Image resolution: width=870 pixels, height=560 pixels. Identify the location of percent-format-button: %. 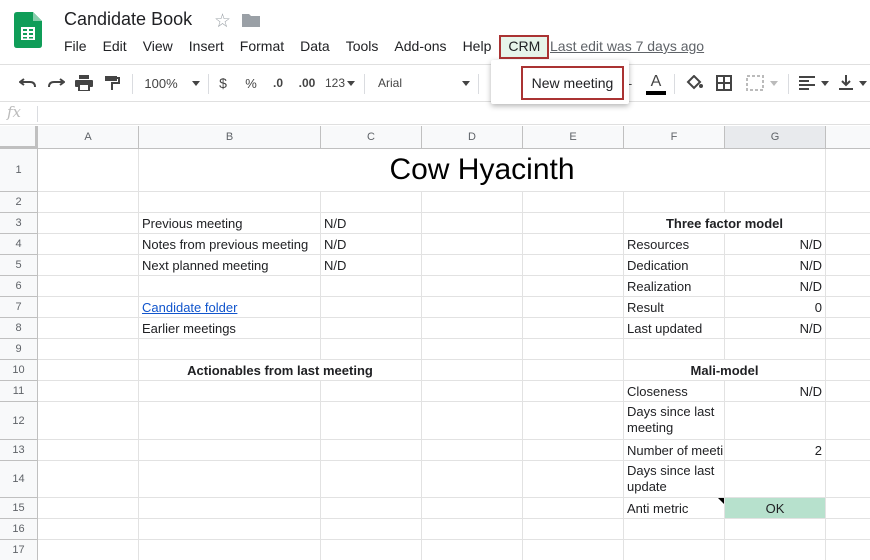
(251, 83).